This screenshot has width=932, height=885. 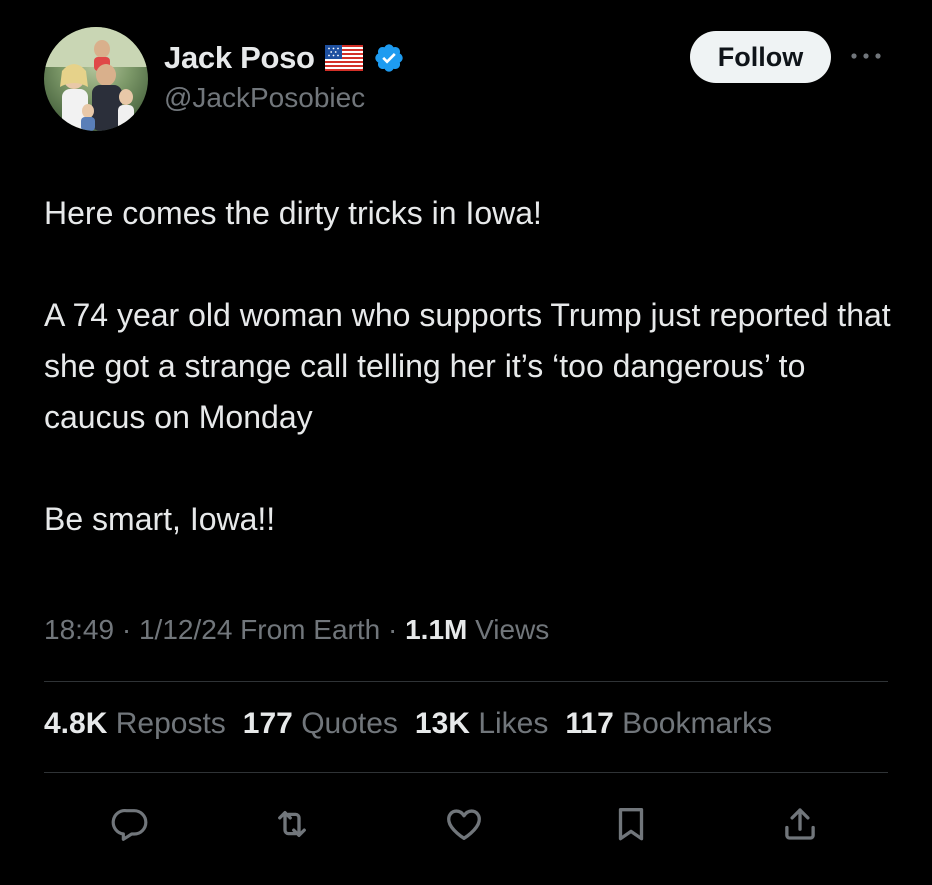 What do you see at coordinates (866, 56) in the screenshot?
I see `more-horizontal-icon` at bounding box center [866, 56].